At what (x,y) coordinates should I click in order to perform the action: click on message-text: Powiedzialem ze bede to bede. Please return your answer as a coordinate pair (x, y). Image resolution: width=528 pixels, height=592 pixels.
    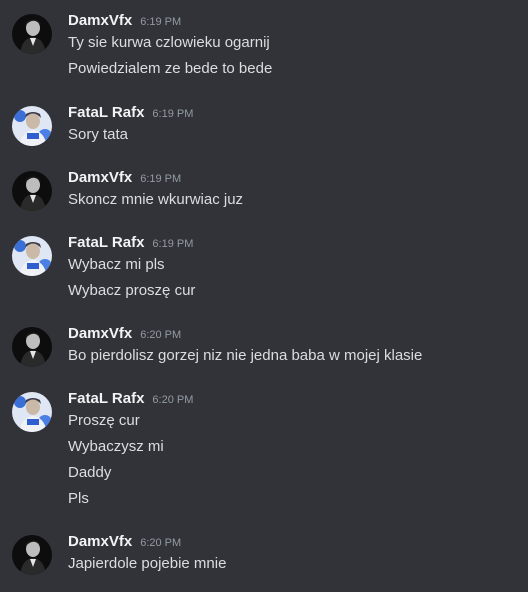
    Looking at the image, I should click on (170, 69).